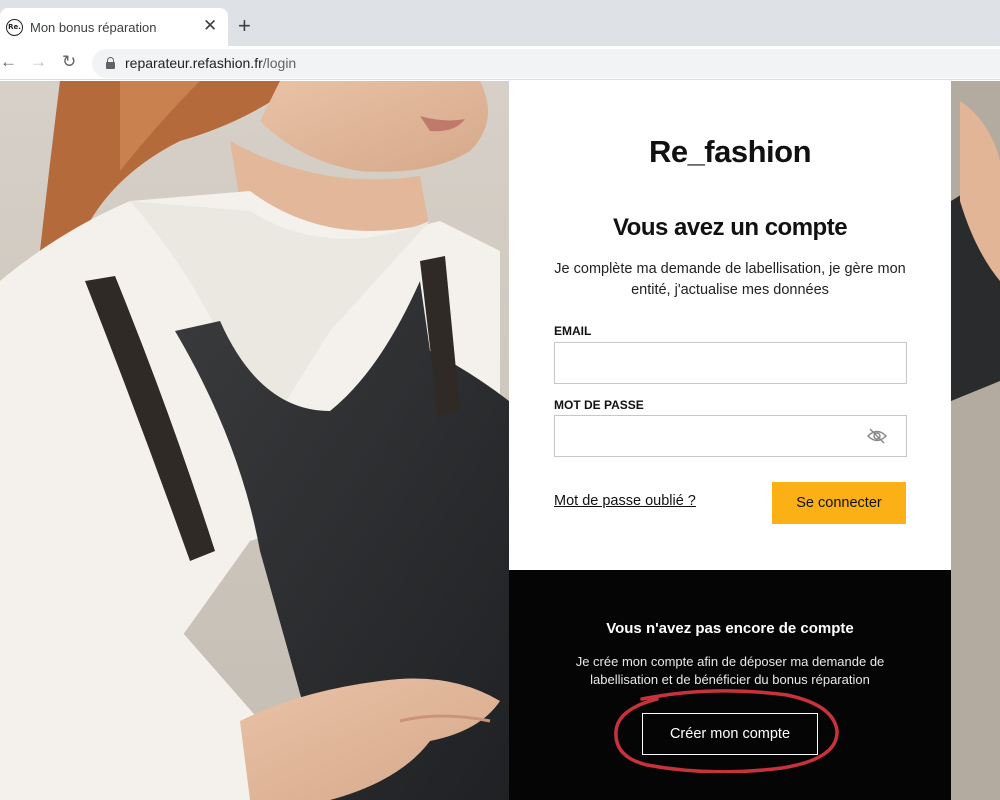 Image resolution: width=1000 pixels, height=800 pixels. What do you see at coordinates (573, 331) in the screenshot?
I see `email-label: EMAIL` at bounding box center [573, 331].